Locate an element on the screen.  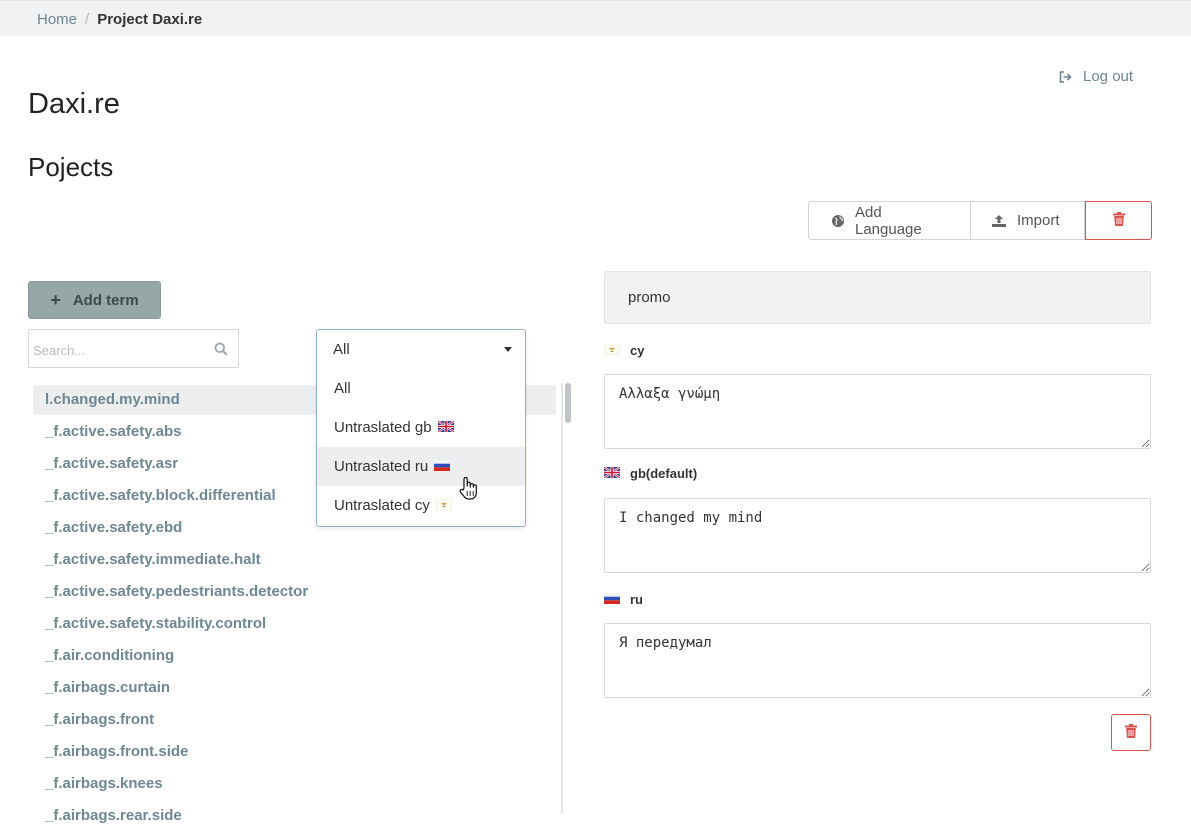
translation-label-gb: gb (default) is located at coordinates (650, 473).